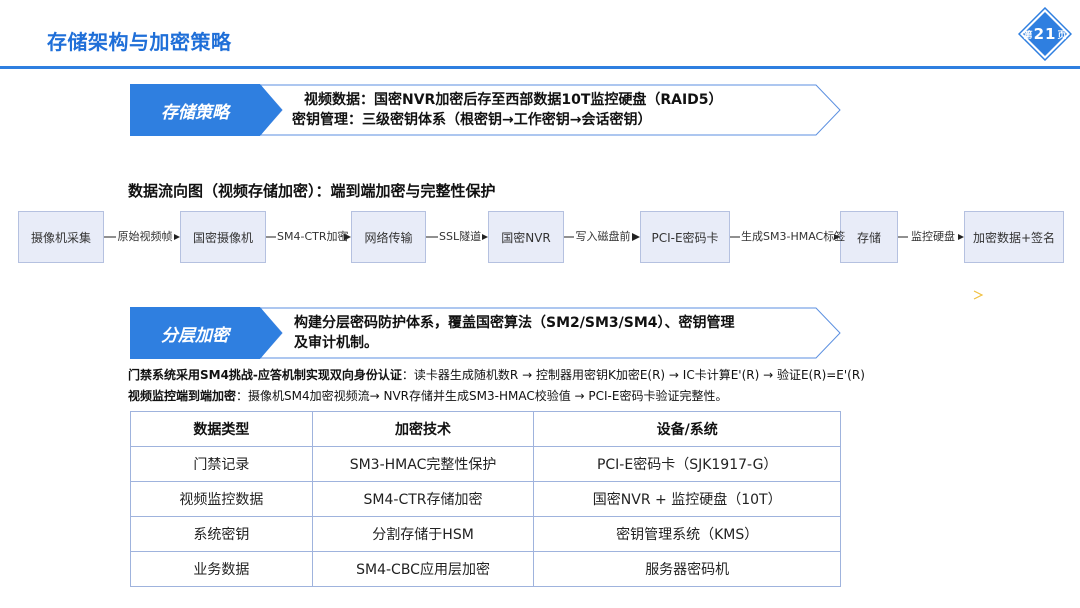 Image resolution: width=1080 pixels, height=608 pixels. Describe the element at coordinates (139, 42) in the screenshot. I see `page-title: 存储架构与加密策略` at that location.